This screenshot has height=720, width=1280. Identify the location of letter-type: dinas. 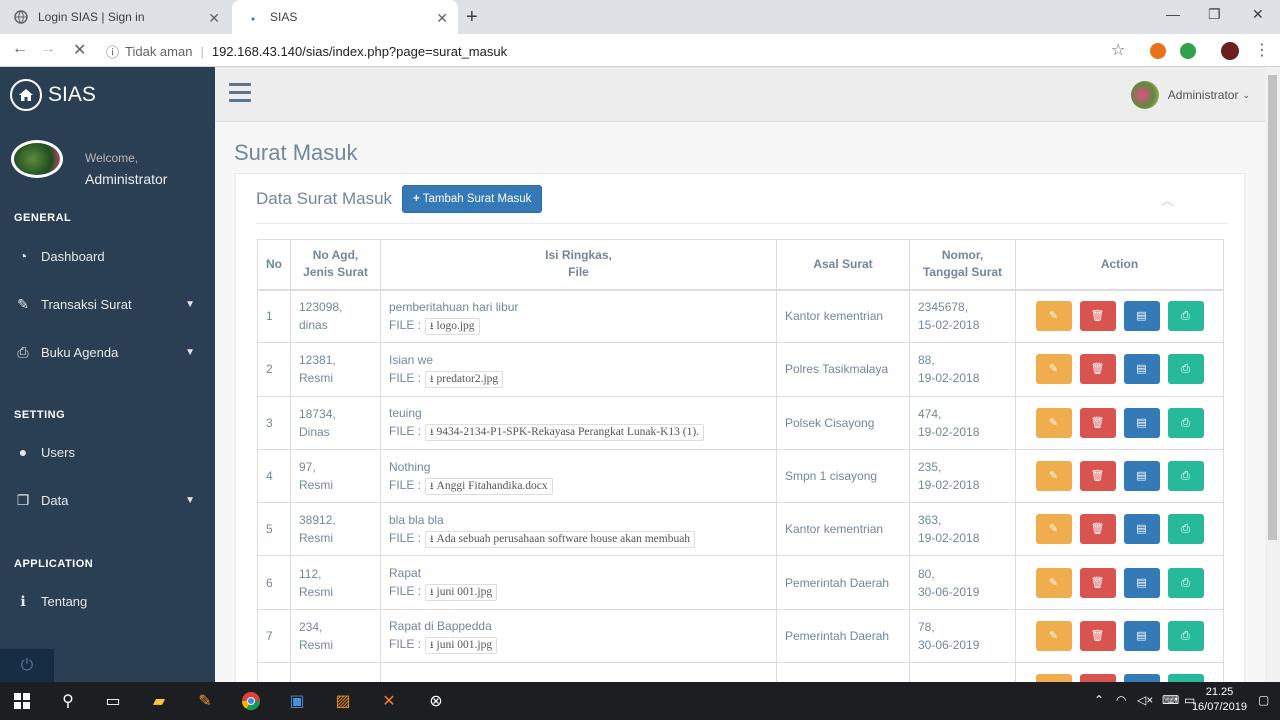
(313, 325).